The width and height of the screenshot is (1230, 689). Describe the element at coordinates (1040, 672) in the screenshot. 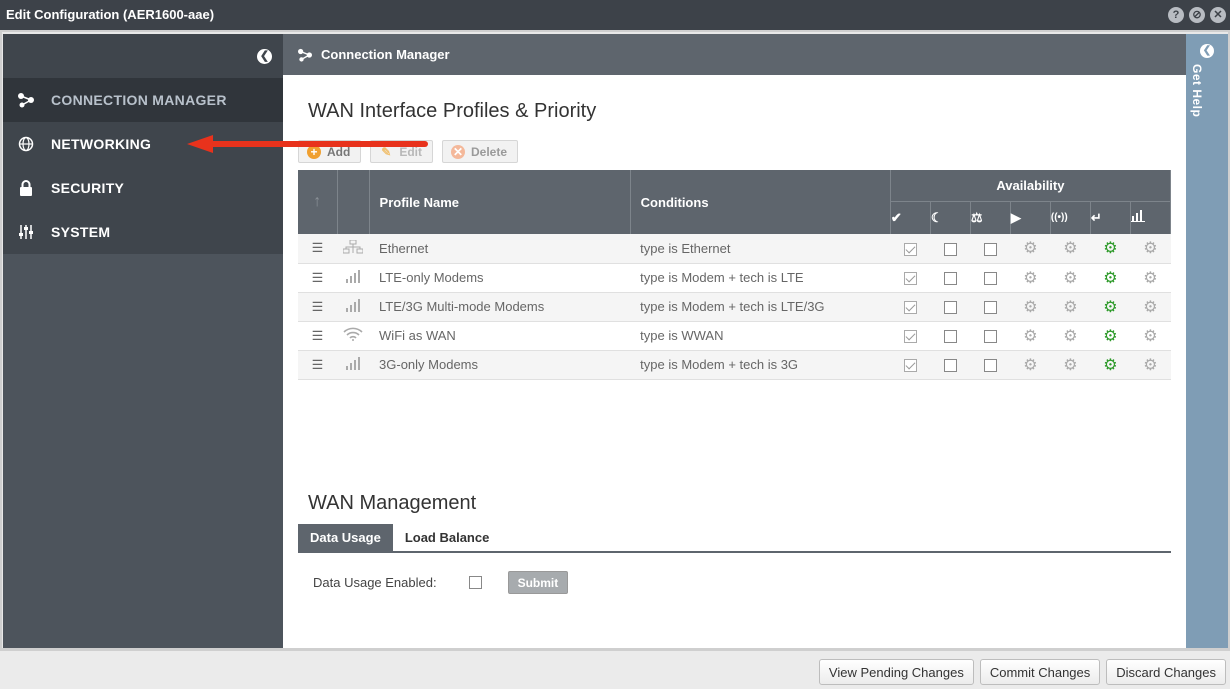

I see `commit-changes-button: Commit Changes` at that location.